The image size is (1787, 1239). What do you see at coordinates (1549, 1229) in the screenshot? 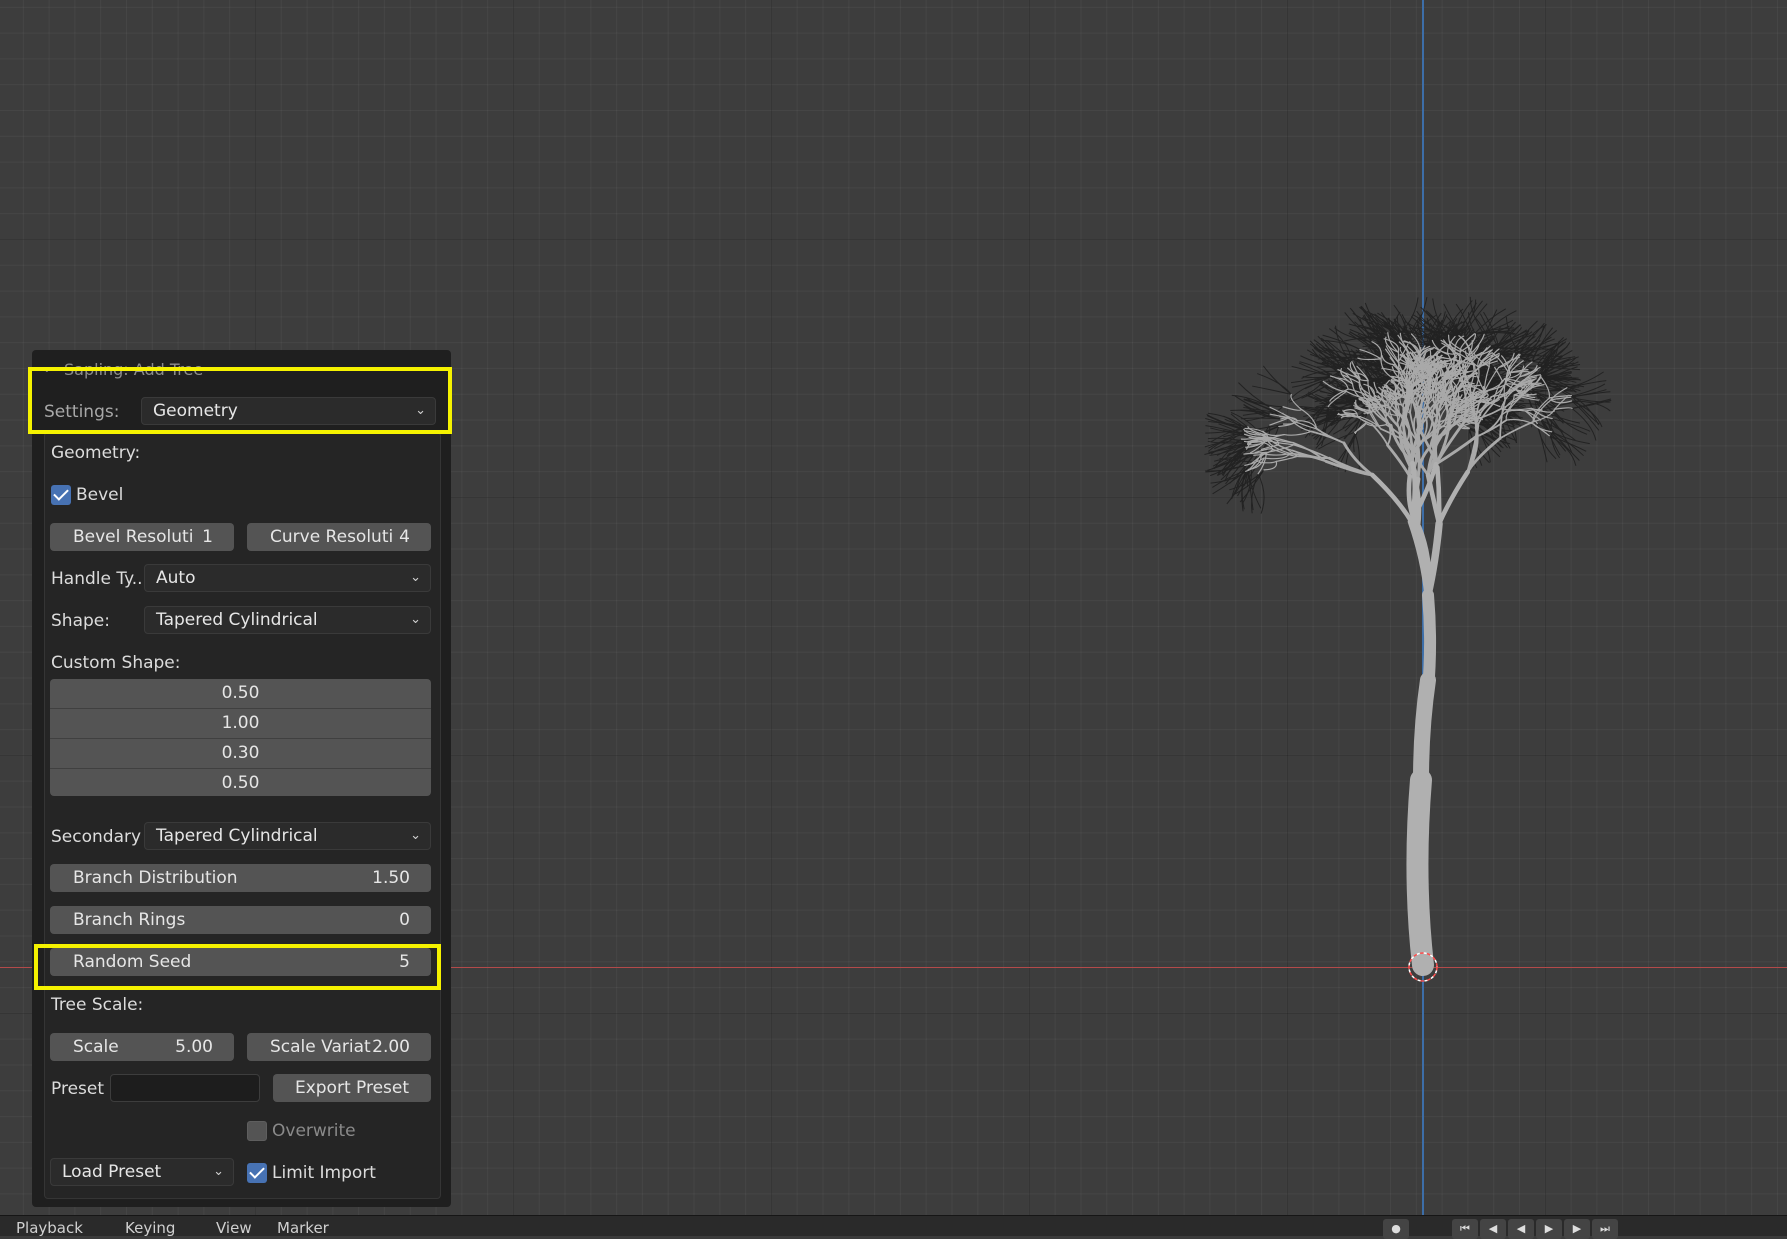
I see `play-icon: ▶` at bounding box center [1549, 1229].